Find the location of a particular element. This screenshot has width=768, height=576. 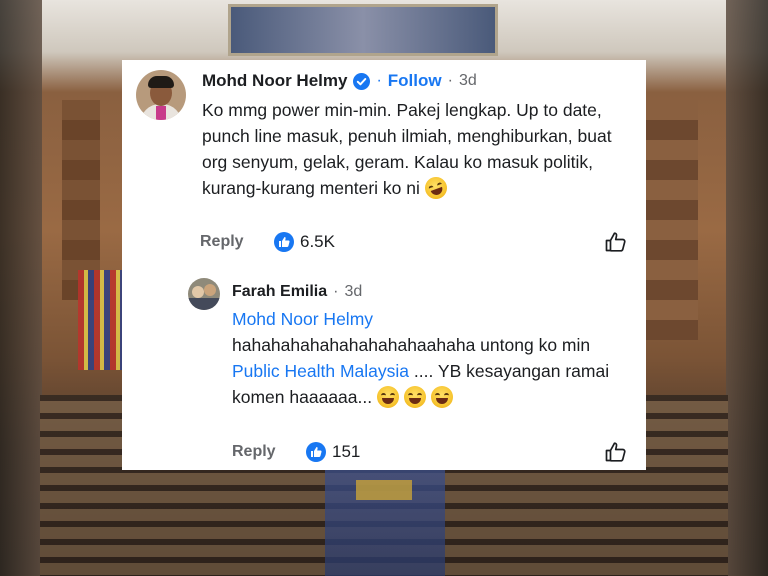

reaction-summary: 6.5K is located at coordinates (304, 242).